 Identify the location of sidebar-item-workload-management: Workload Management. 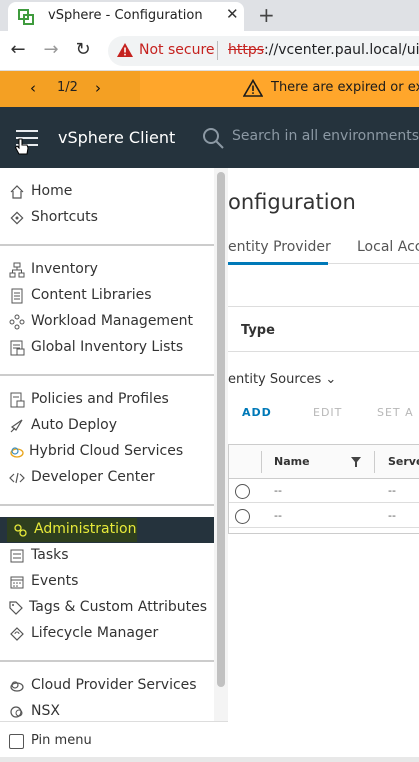
(107, 322).